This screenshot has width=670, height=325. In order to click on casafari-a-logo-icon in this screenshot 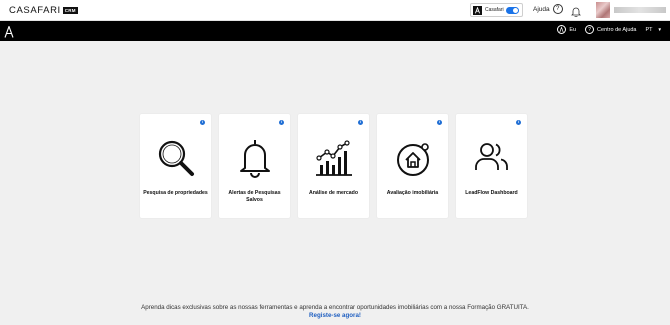, I will do `click(9, 31)`.